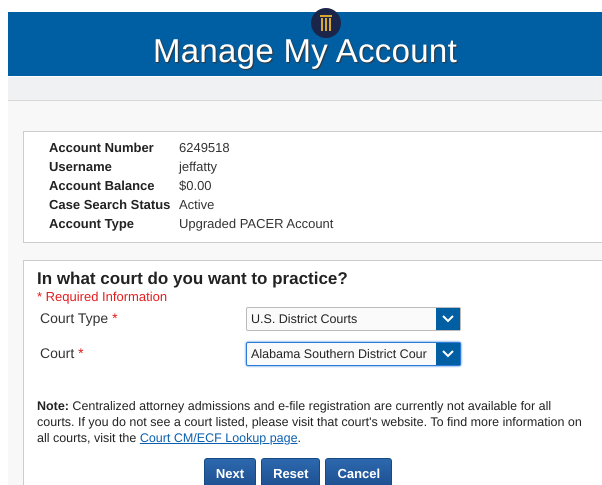  Describe the element at coordinates (358, 471) in the screenshot. I see `form-button: Cancel` at that location.